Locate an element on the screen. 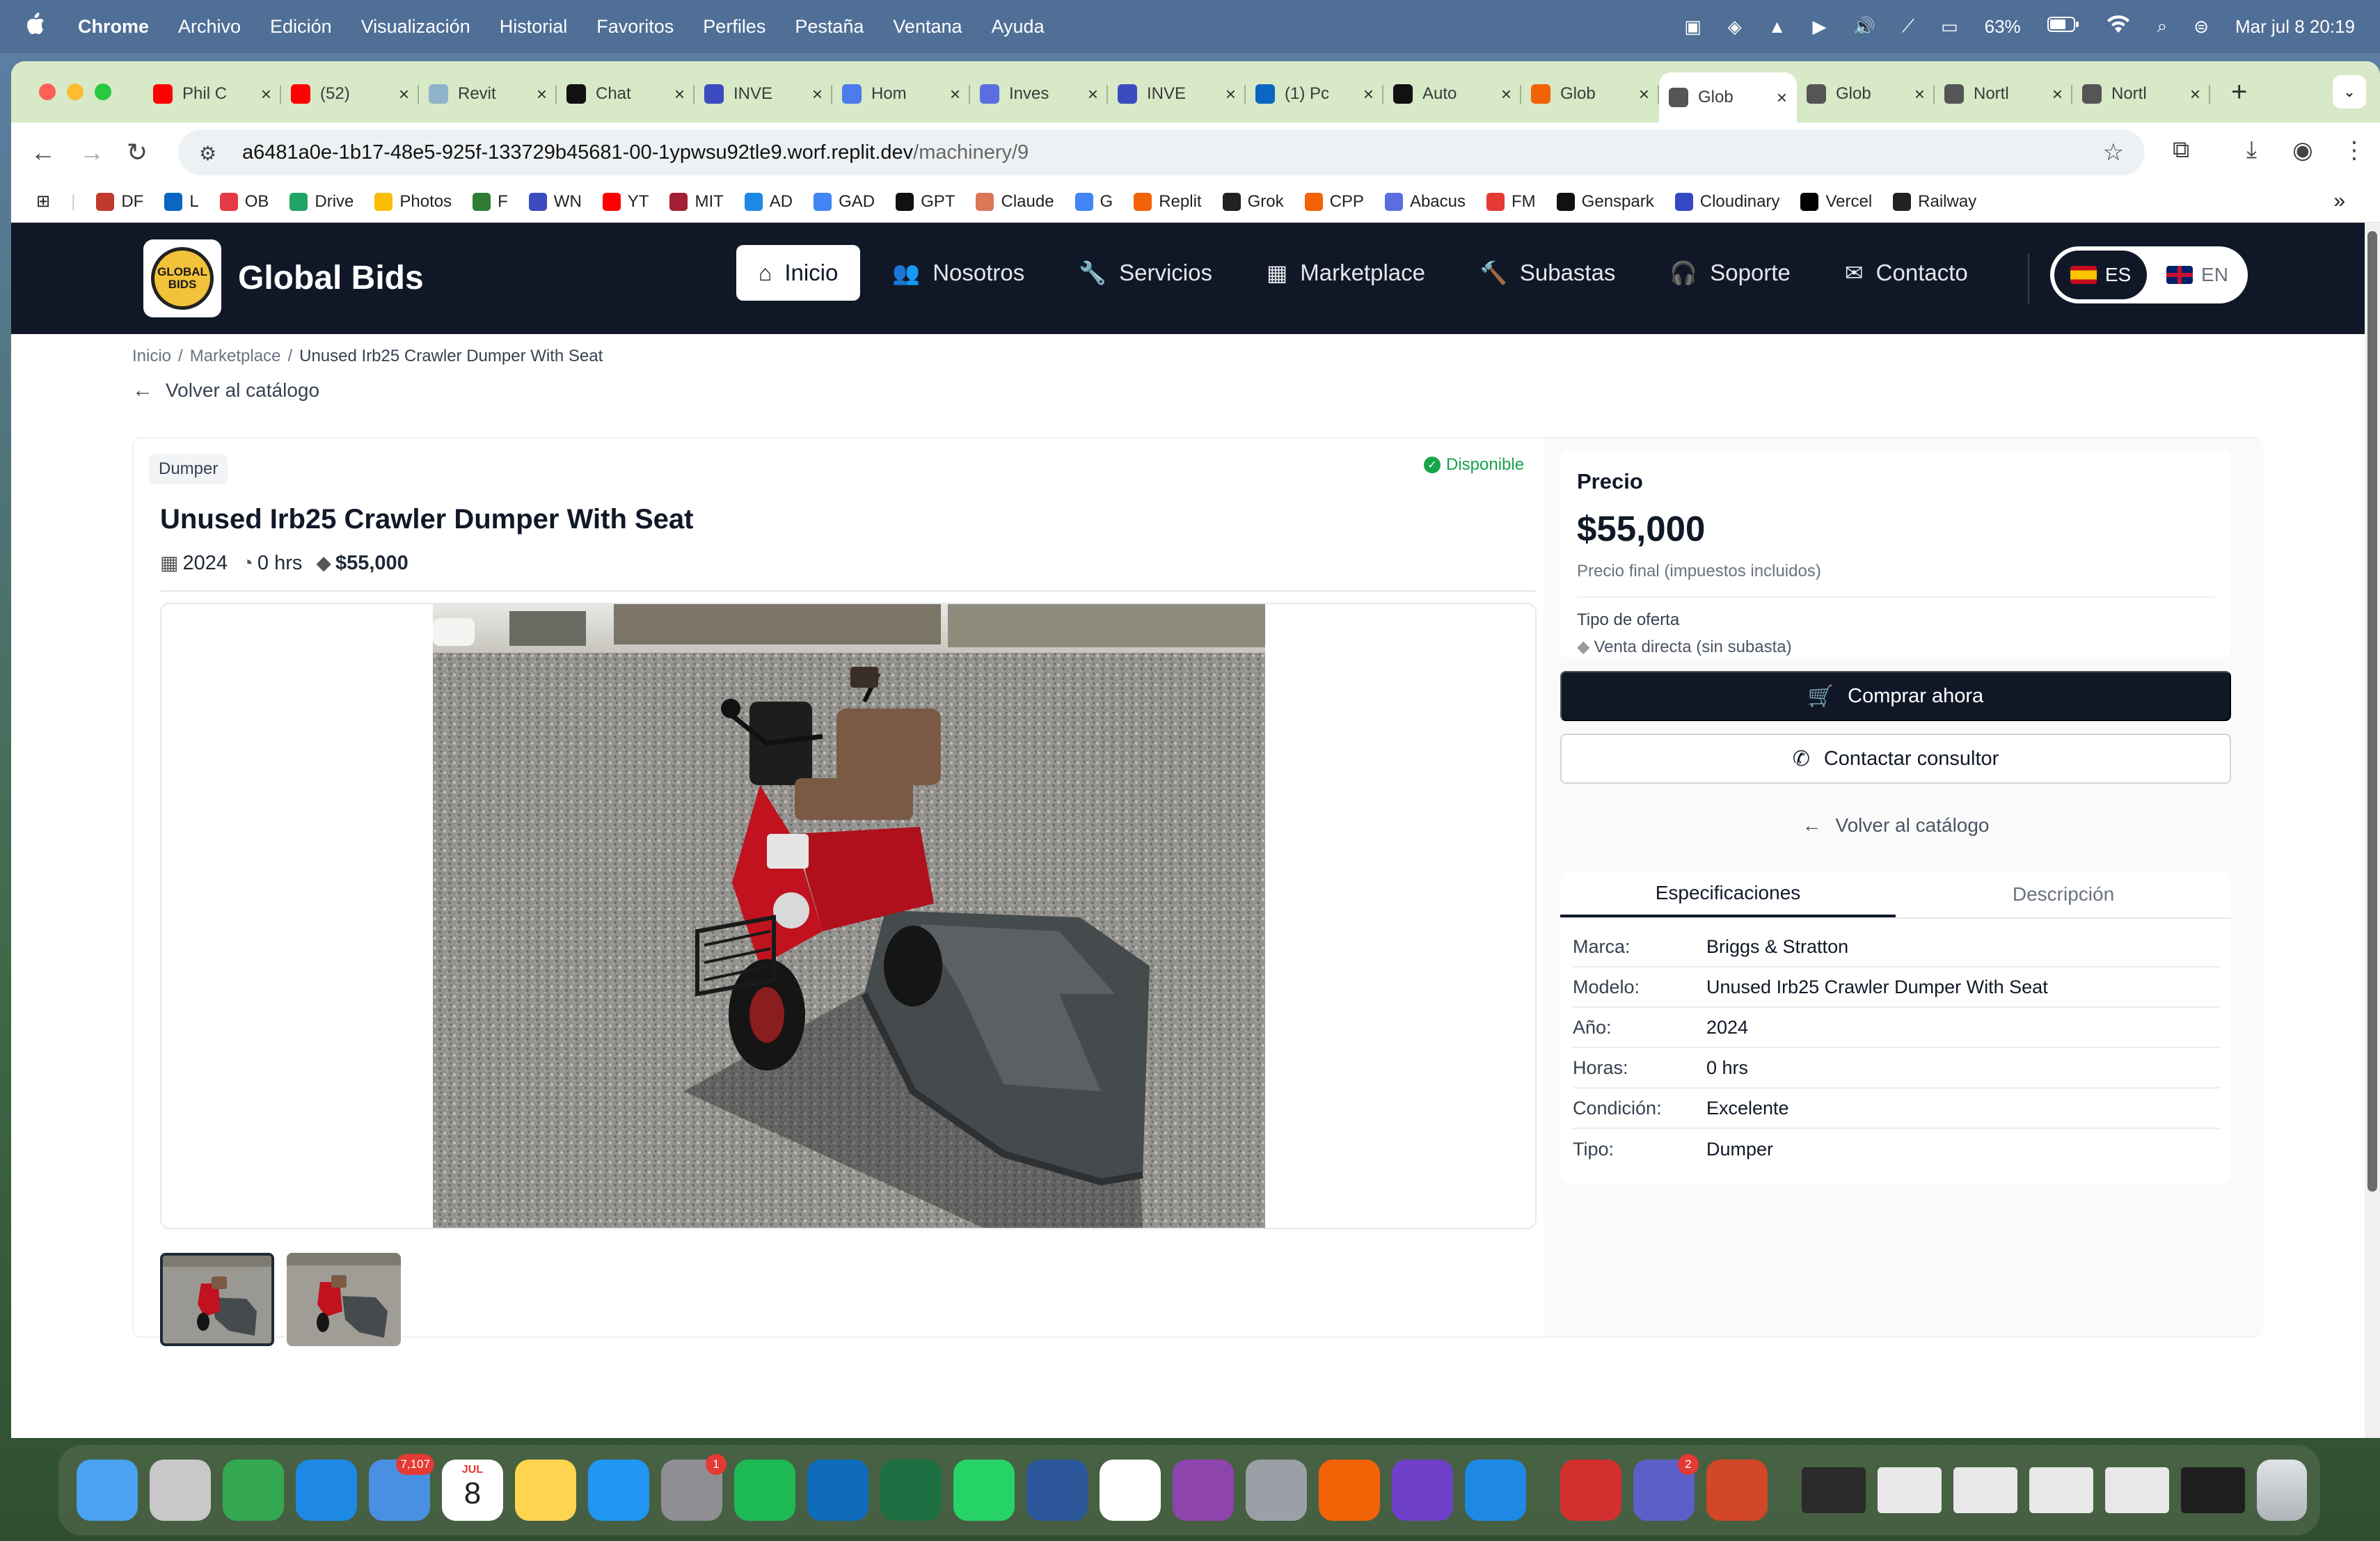 This screenshot has height=1541, width=2380. bookmark-item: Replit is located at coordinates (1168, 202).